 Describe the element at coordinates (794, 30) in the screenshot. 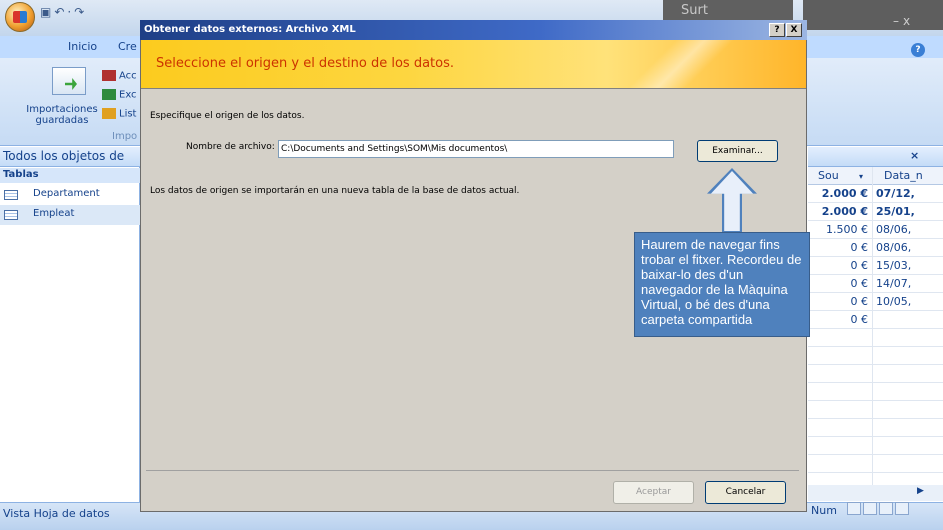

I see `dialog-close-button: X` at that location.